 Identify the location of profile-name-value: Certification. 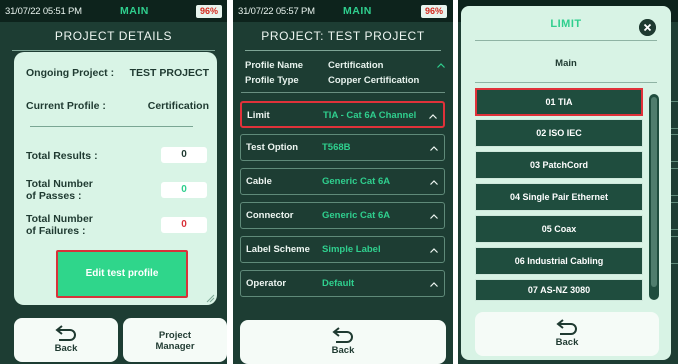
(356, 65).